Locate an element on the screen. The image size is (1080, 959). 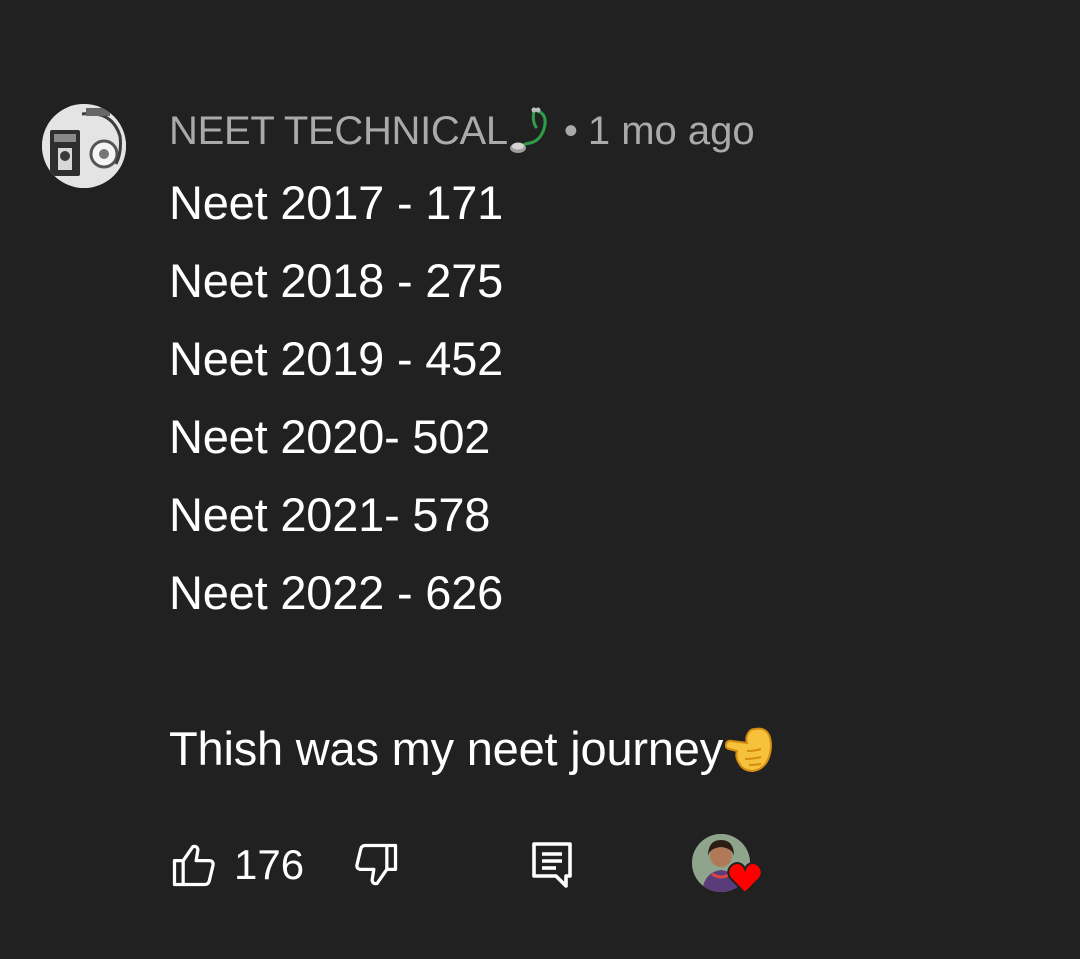
creator-heart-badge is located at coordinates (730, 865).